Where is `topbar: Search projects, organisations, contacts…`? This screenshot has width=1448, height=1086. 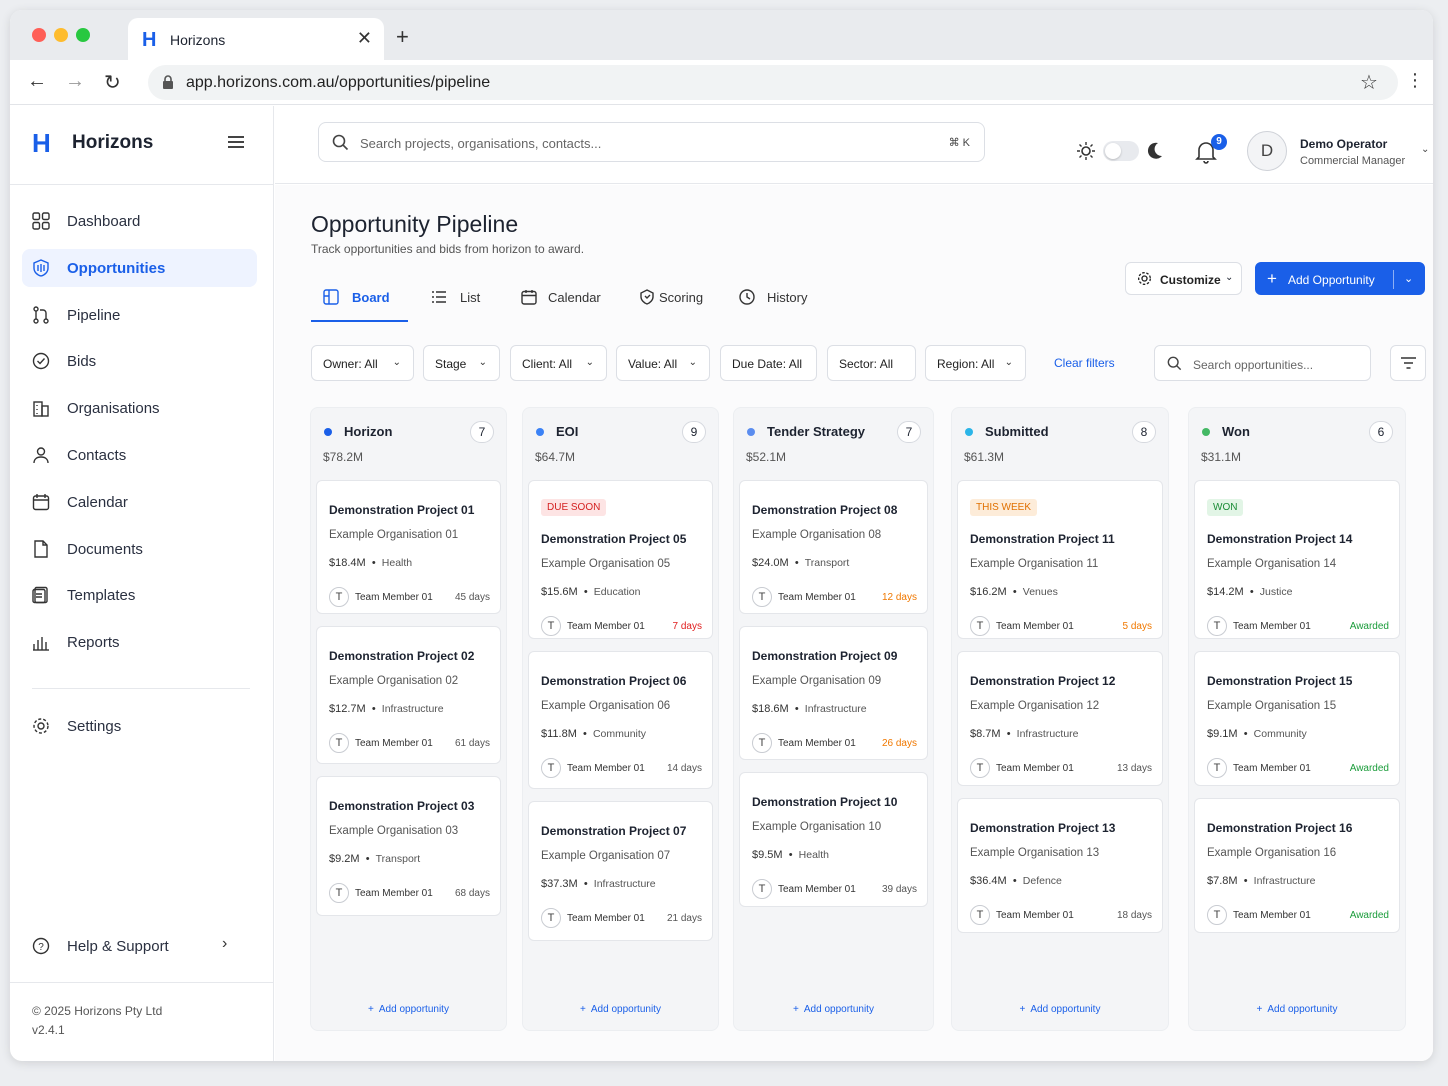
topbar: Search projects, organisations, contacts… is located at coordinates (854, 145).